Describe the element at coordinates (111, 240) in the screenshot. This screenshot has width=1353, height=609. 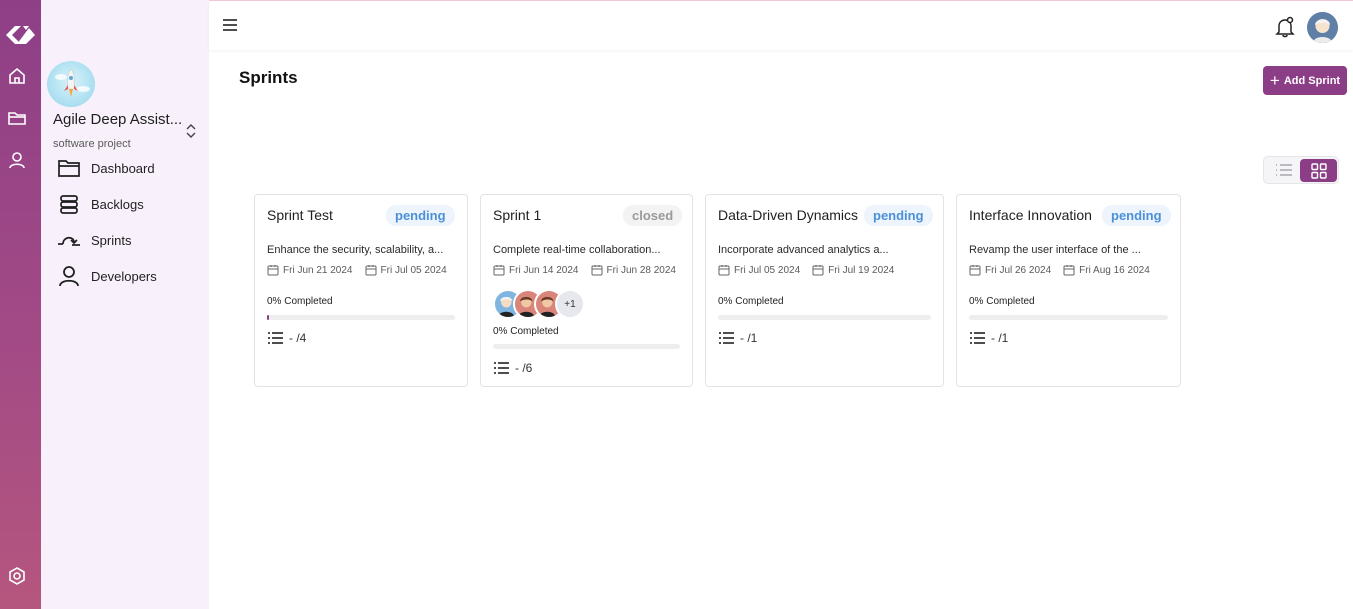
I see `sidebar-item-label: Sprints` at that location.